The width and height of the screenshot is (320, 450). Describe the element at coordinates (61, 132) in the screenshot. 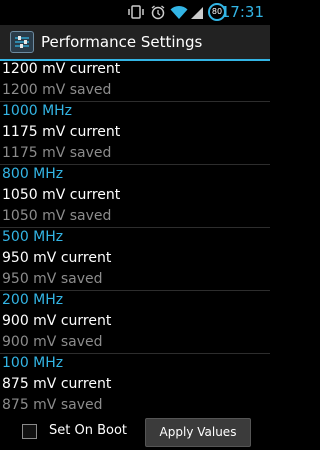

I see `list-item-current: 1175 mV current` at that location.